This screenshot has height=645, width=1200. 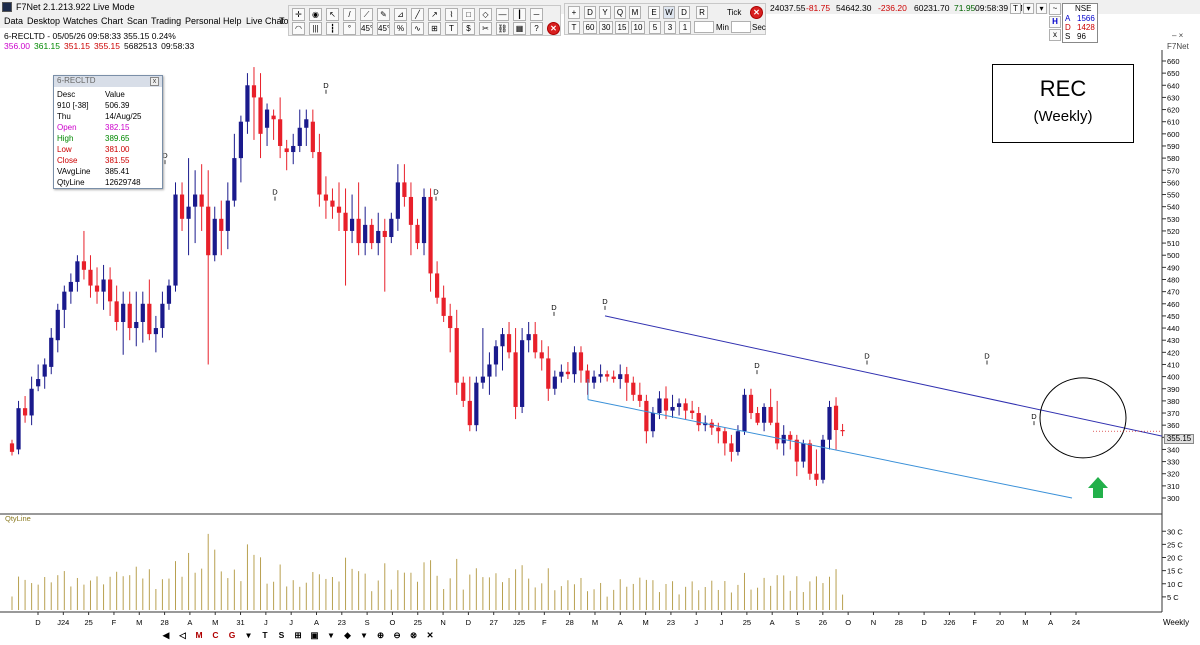 What do you see at coordinates (434, 28) in the screenshot?
I see `gann-icon: ⊞` at bounding box center [434, 28].